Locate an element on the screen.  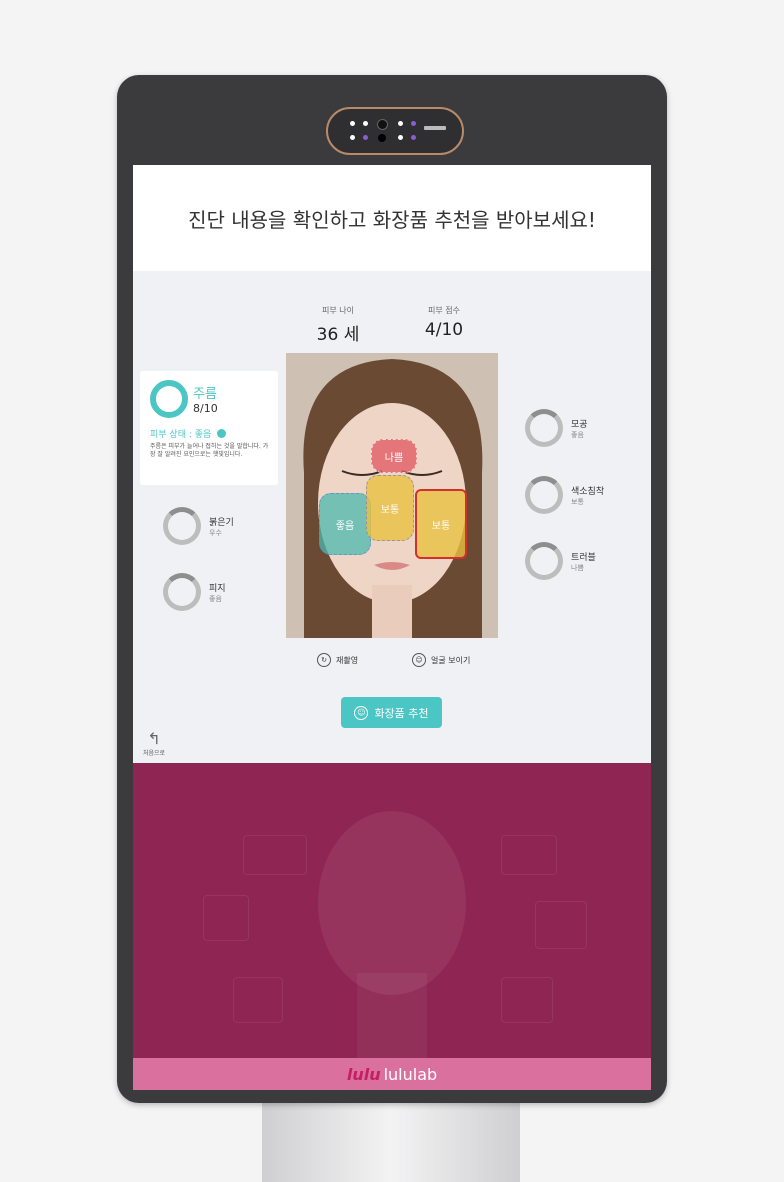
recommend-cosmetics-button: ☺ 화장품 추천 is located at coordinates (391, 712).